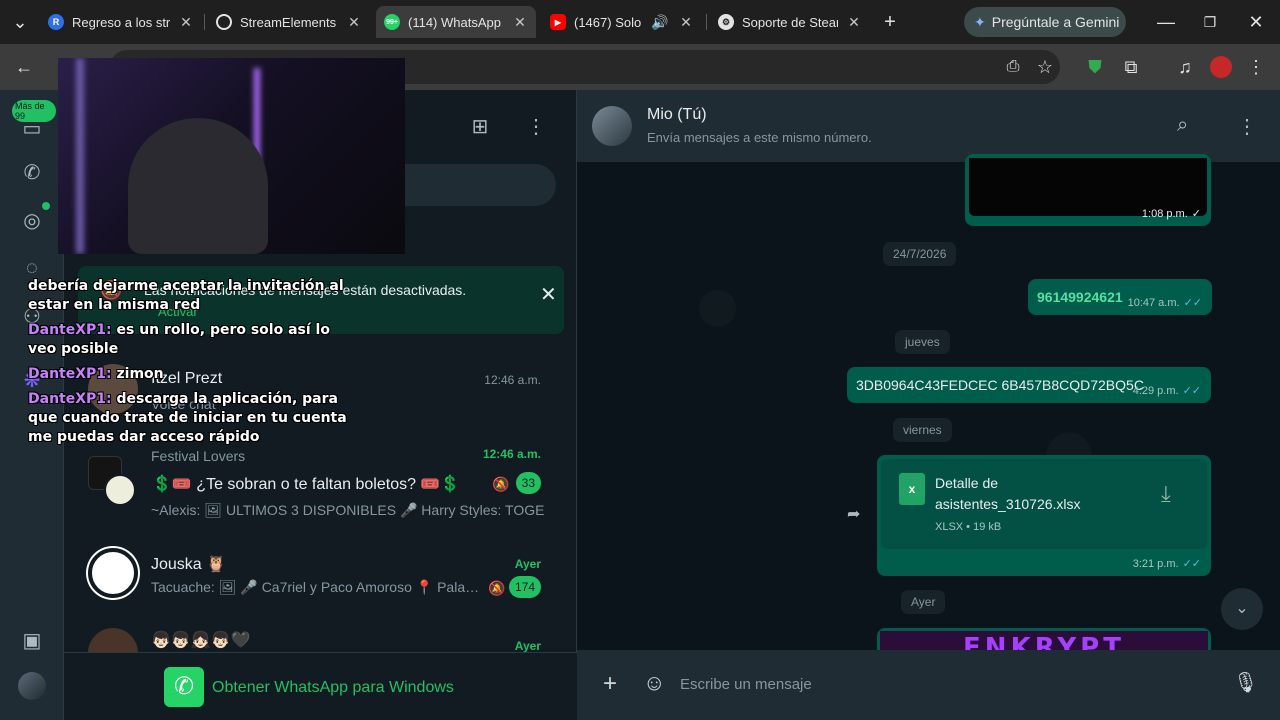  What do you see at coordinates (1080, 297) in the screenshot?
I see `message-text: 96149924621` at bounding box center [1080, 297].